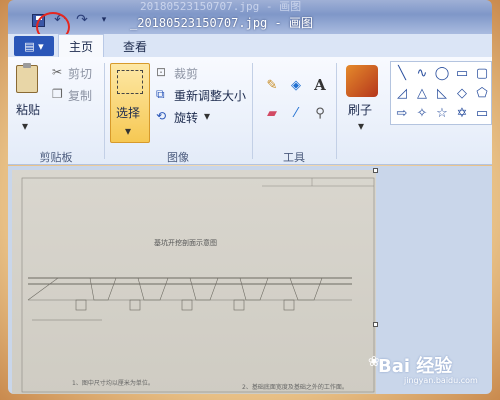 The image size is (500, 400). I want to click on select-button: 选择 ▾, so click(130, 103).